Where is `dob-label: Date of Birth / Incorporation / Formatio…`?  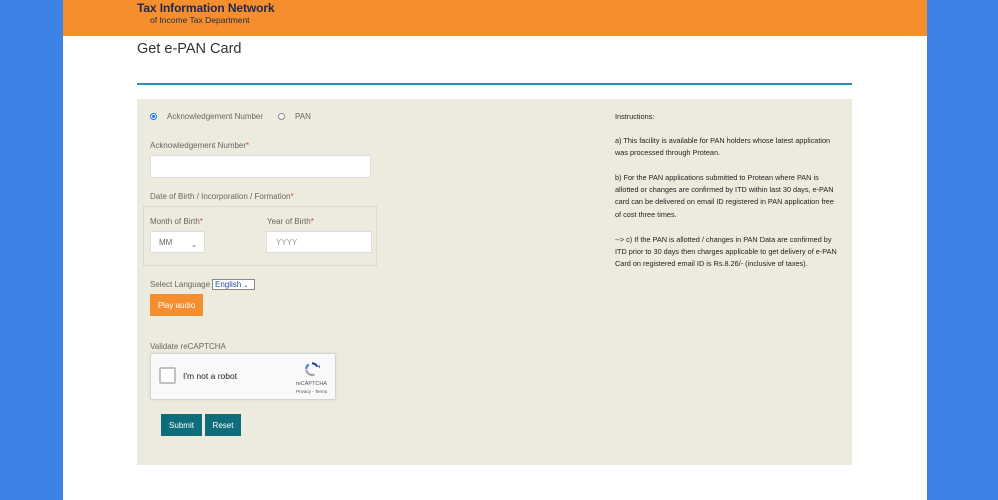 dob-label: Date of Birth / Incorporation / Formatio… is located at coordinates (222, 196).